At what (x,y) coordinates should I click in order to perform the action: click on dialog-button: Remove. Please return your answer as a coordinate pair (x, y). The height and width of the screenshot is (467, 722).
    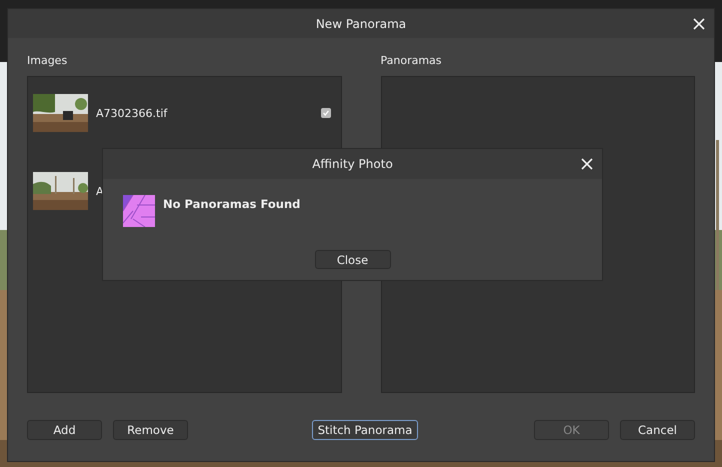
    Looking at the image, I should click on (150, 430).